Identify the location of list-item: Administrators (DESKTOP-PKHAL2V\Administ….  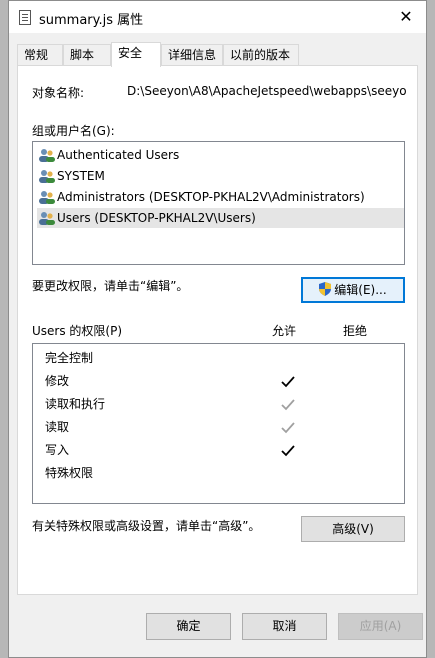
(220, 197).